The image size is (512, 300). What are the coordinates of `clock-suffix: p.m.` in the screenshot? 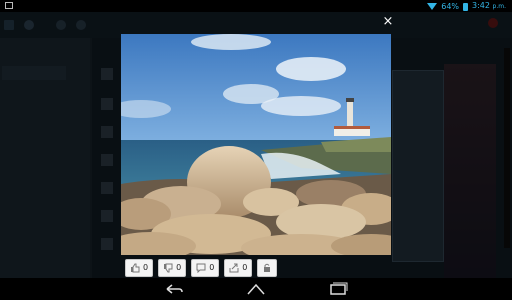 It's located at (499, 6).